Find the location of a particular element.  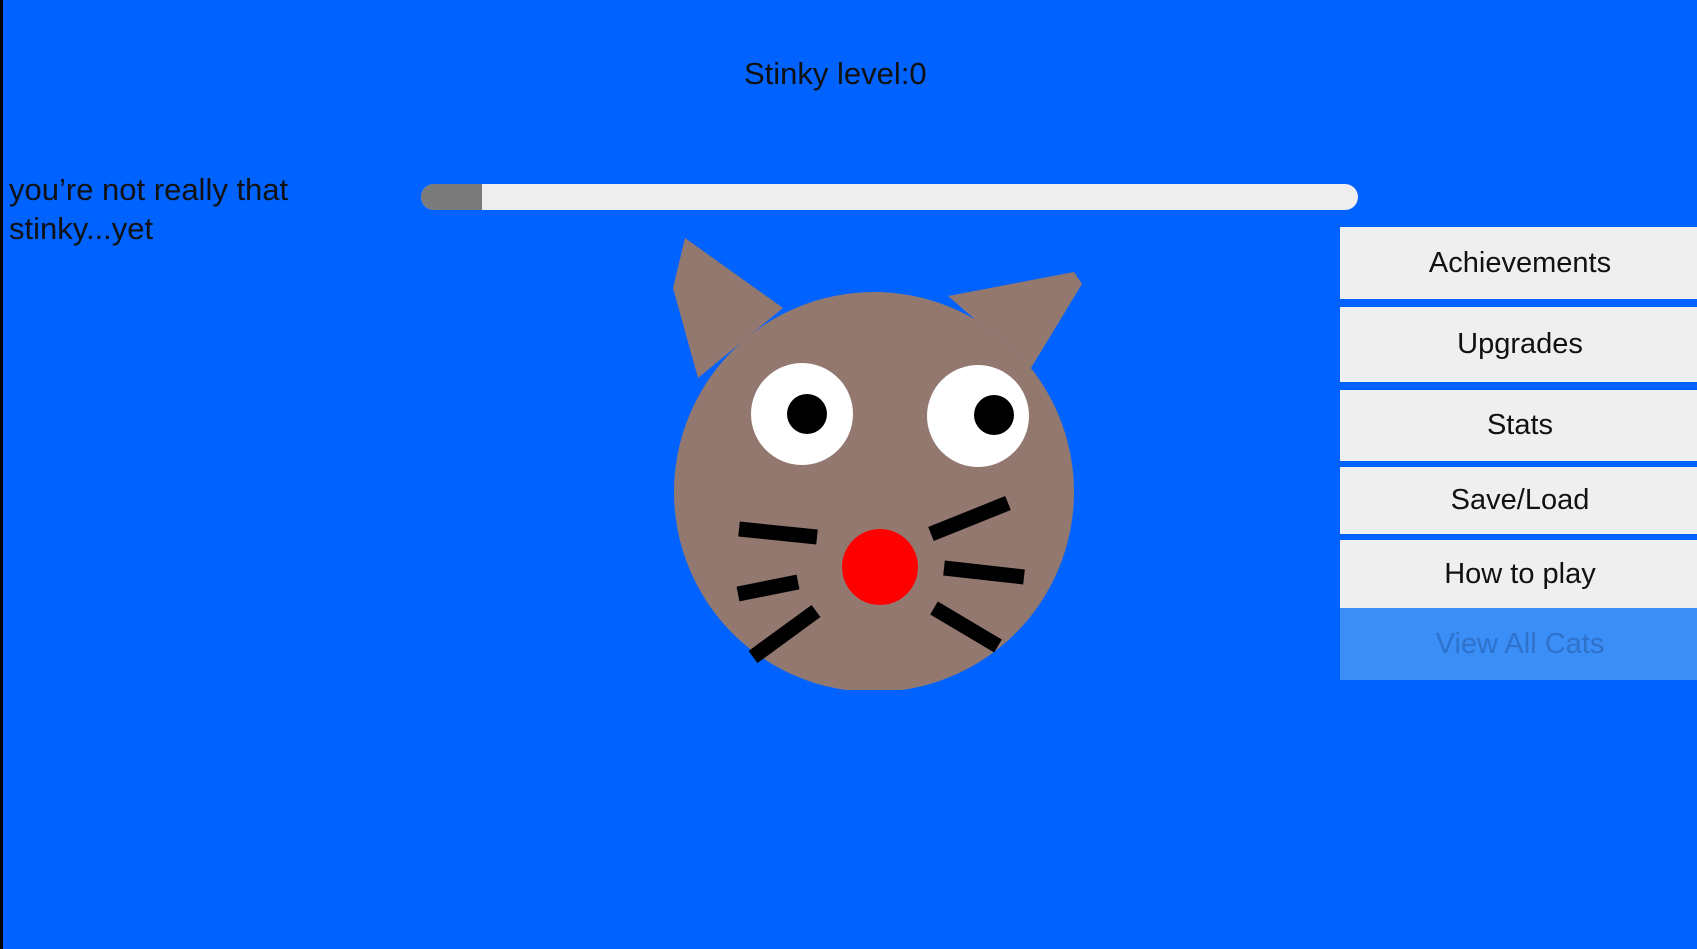

cat-head is located at coordinates (874, 491).